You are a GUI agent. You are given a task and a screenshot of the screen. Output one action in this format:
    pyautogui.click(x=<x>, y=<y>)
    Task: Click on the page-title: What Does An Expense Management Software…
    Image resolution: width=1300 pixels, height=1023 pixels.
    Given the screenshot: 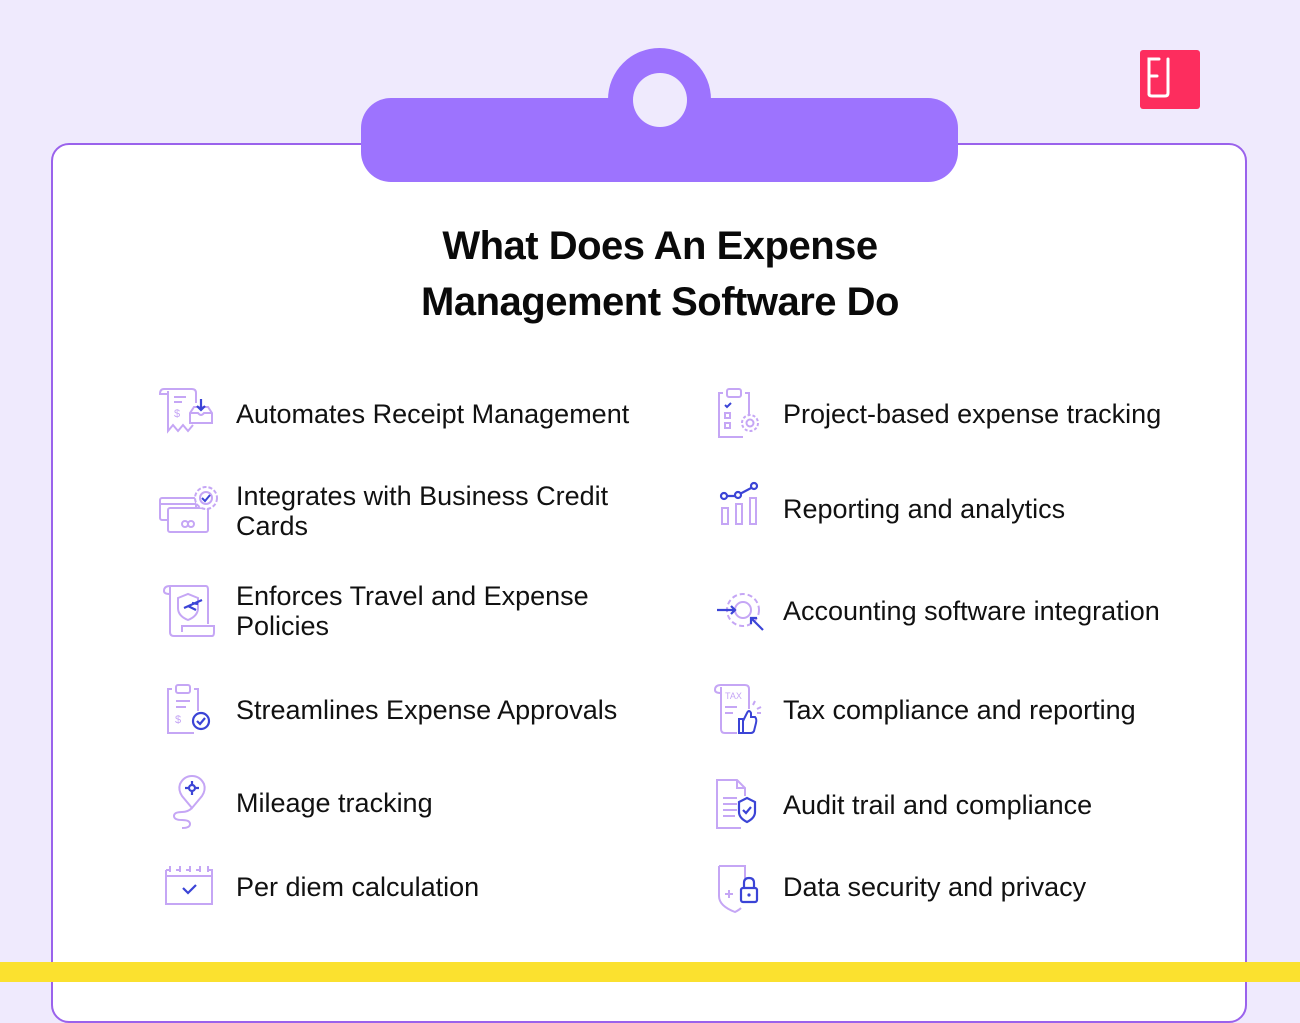 What is the action you would take?
    pyautogui.click(x=660, y=274)
    